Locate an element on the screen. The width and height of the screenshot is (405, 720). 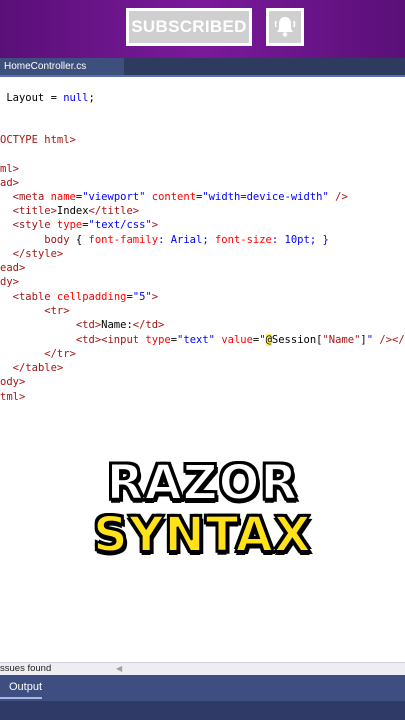
code-attr: font-size is located at coordinates (243, 240).